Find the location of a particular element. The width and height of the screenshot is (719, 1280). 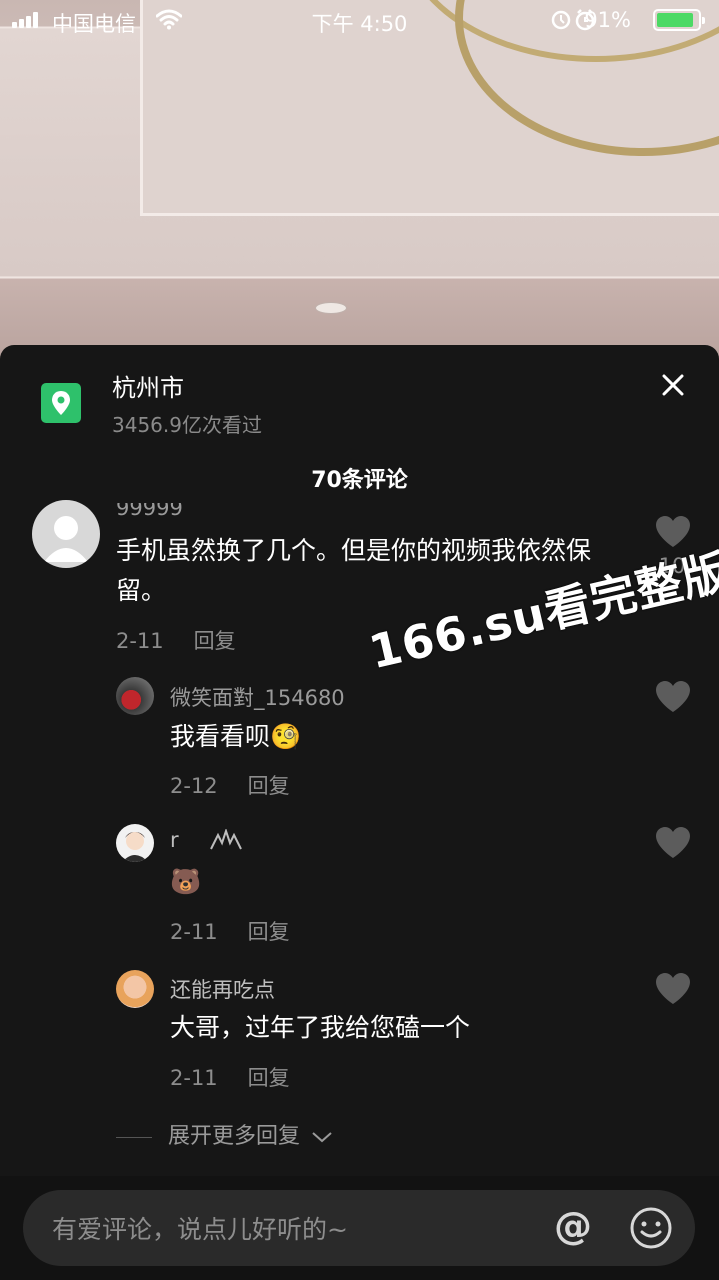

expand-more-replies: 展开更多回复 is located at coordinates (224, 1134).